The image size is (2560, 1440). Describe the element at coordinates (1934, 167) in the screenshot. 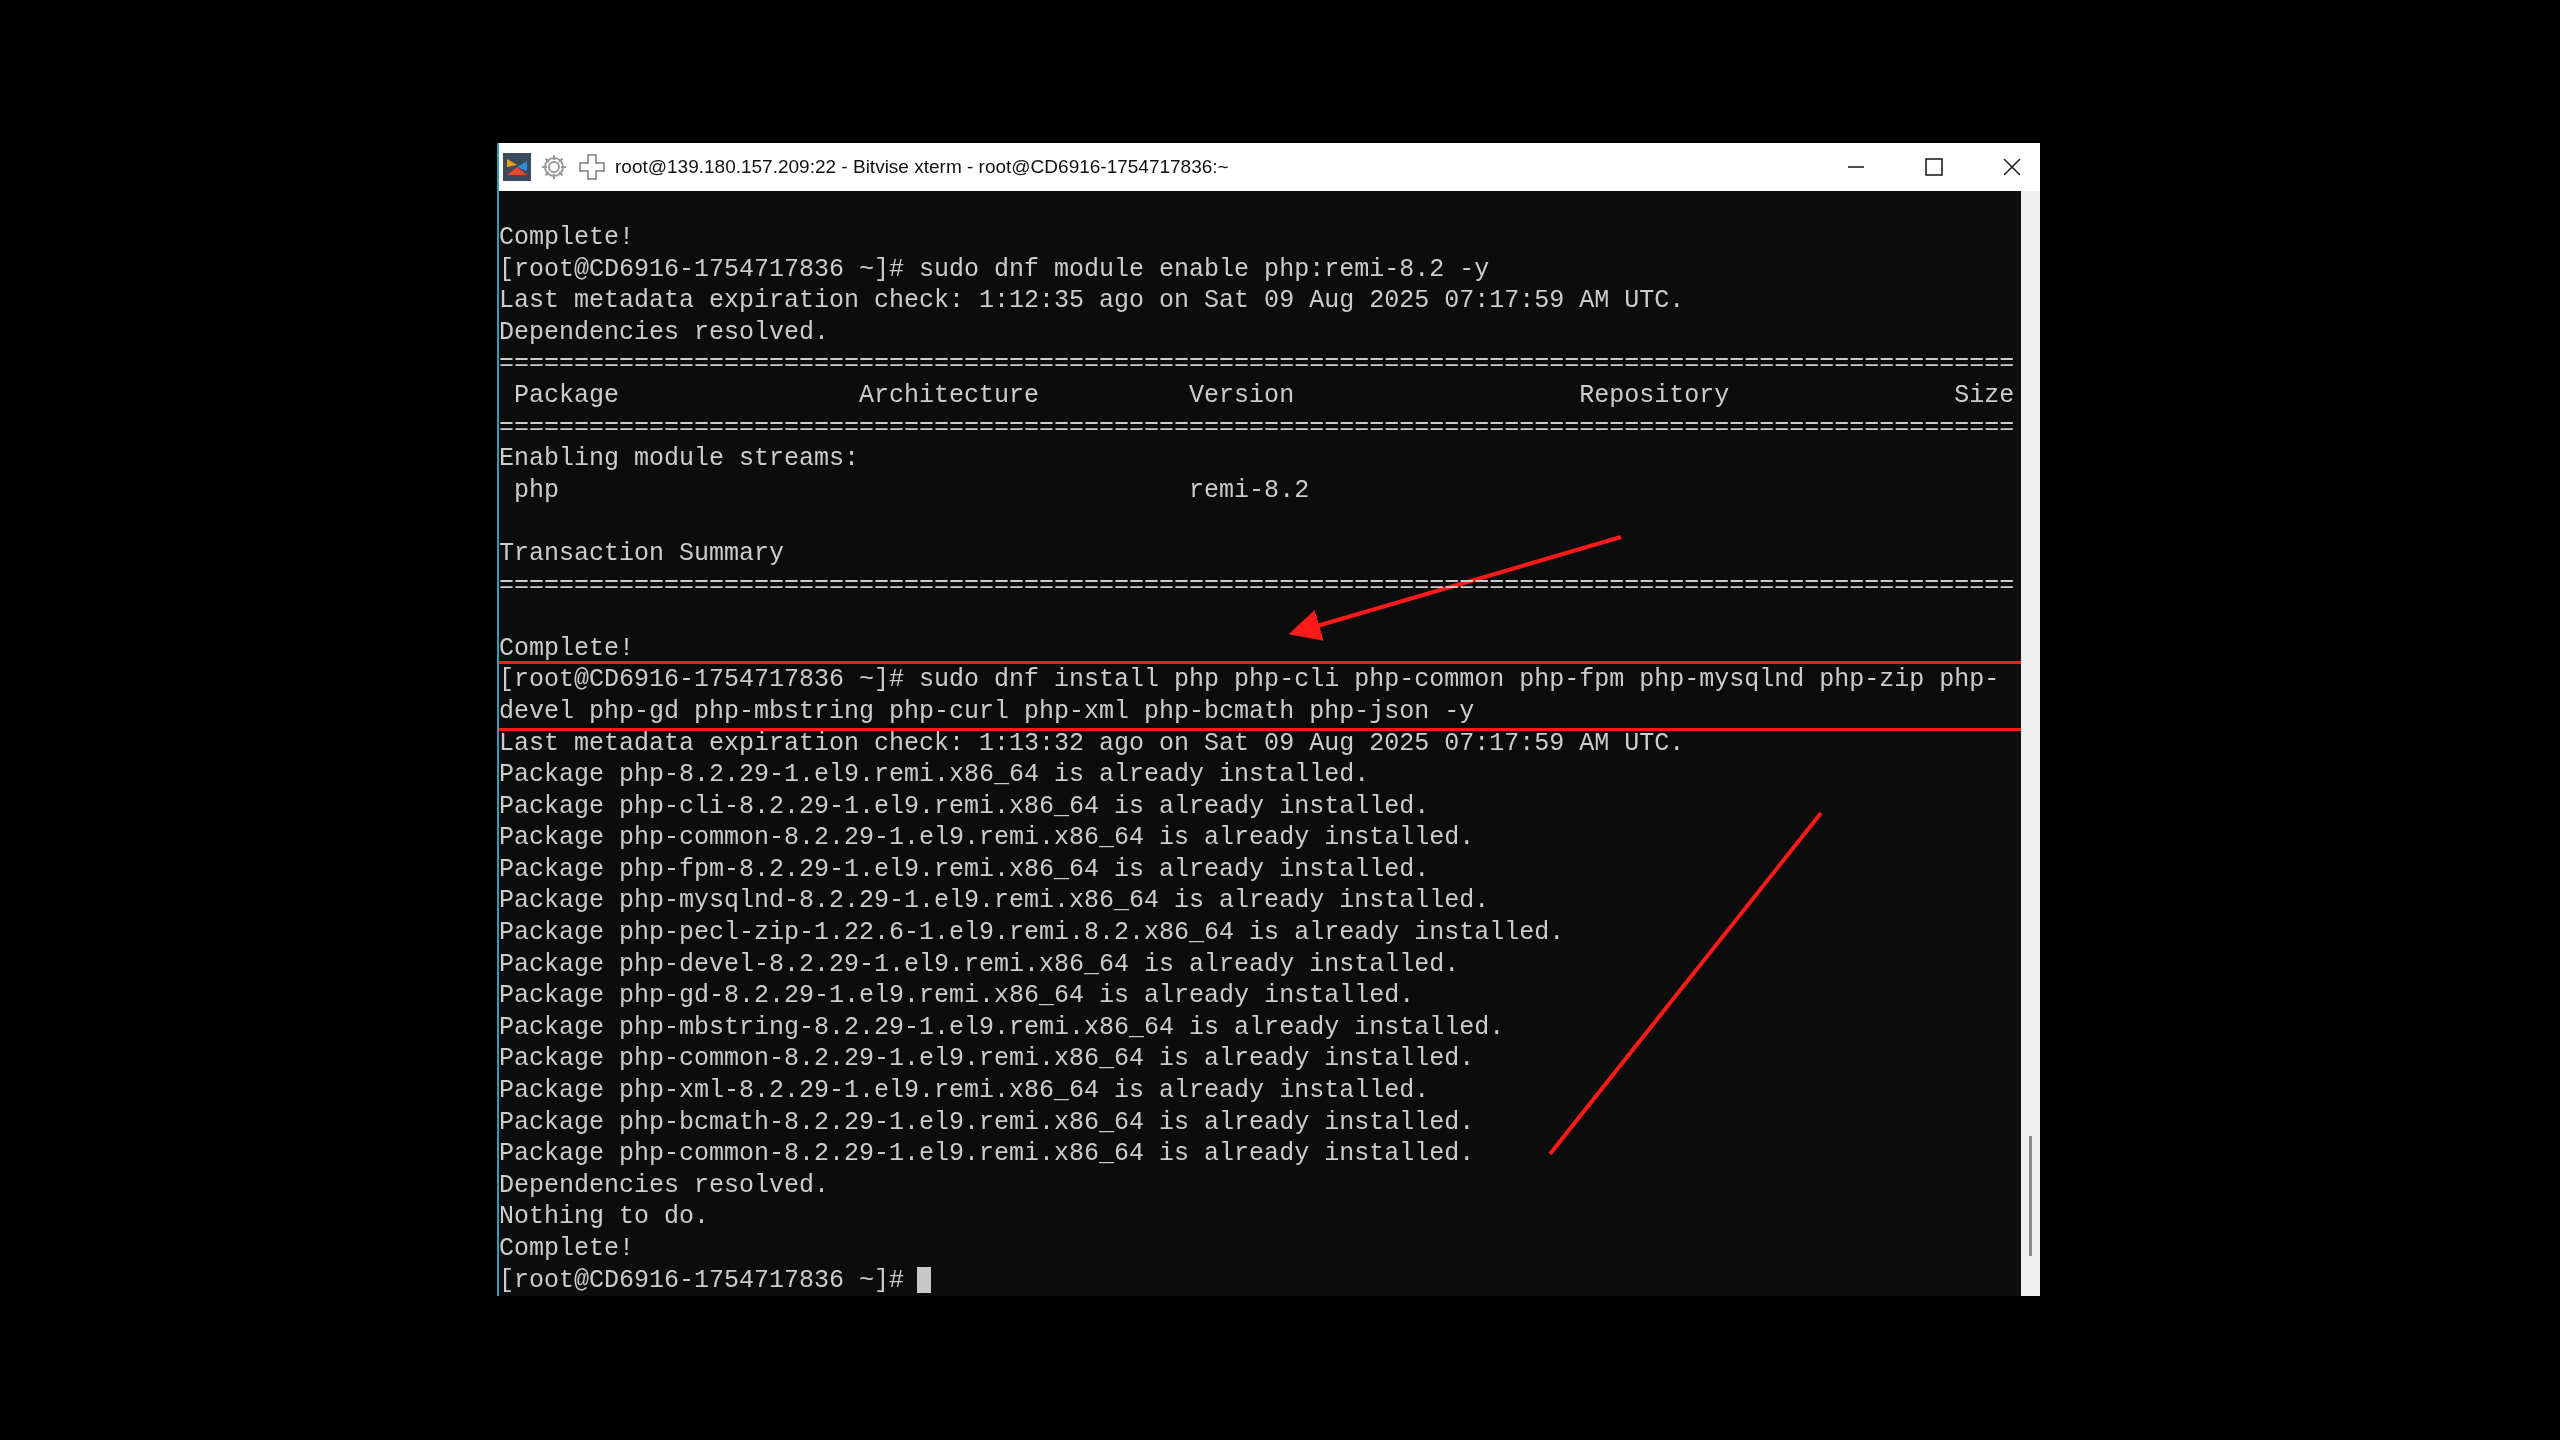

I see `maximize-icon` at that location.